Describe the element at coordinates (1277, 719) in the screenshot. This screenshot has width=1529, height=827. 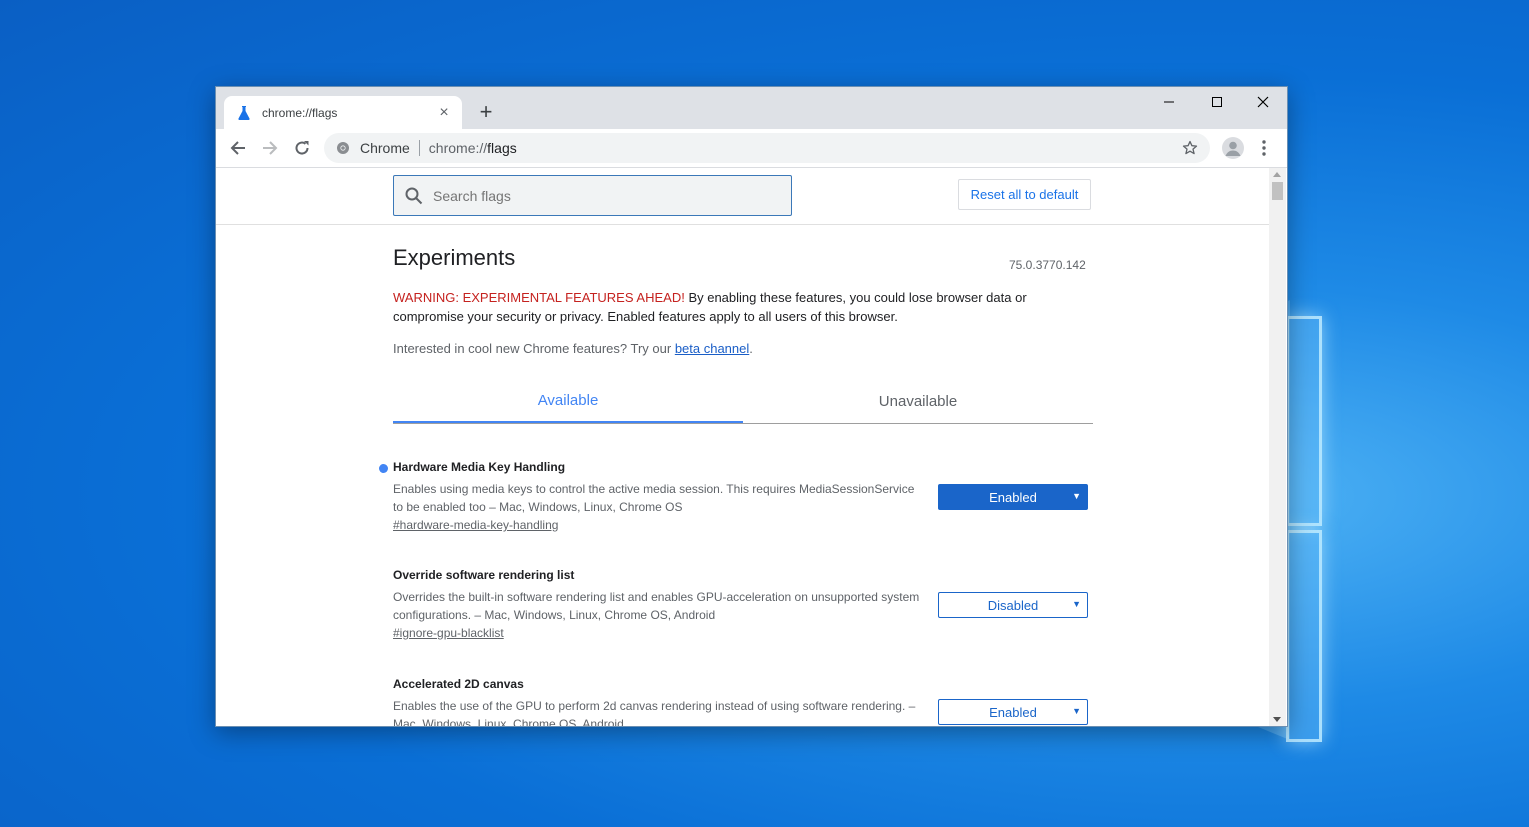
I see `scroll-down-arrow-icon` at that location.